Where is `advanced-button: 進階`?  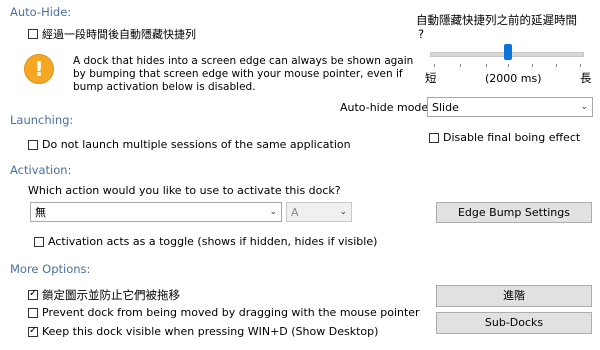 advanced-button: 進階 is located at coordinates (514, 296).